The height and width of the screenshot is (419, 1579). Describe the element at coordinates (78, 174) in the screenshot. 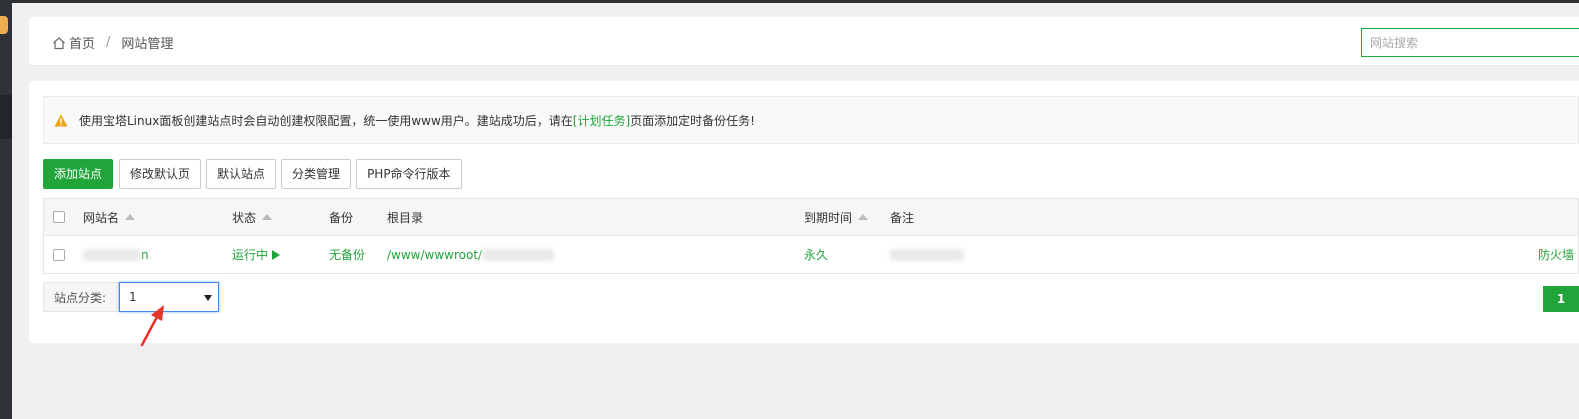

I see `add-site-button: 添加站点` at that location.